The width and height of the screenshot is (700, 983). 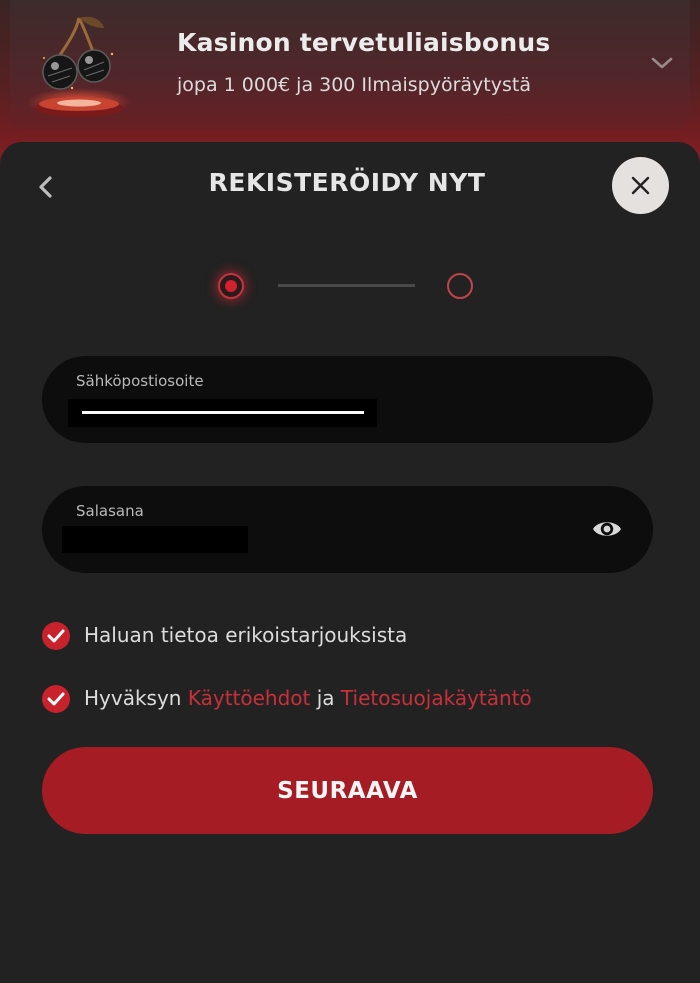 I want to click on redacted-email-value, so click(x=222, y=413).